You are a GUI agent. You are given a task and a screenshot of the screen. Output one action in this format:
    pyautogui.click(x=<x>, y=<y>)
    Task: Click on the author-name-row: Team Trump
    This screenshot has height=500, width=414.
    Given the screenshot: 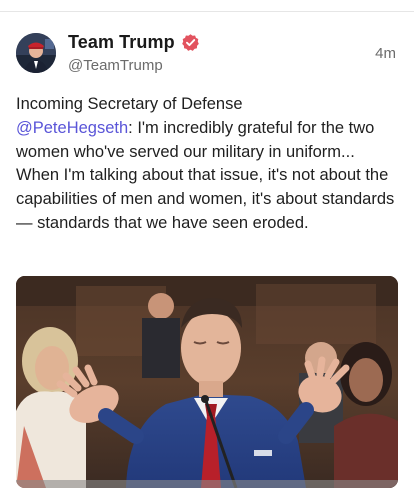 What is the action you would take?
    pyautogui.click(x=134, y=42)
    